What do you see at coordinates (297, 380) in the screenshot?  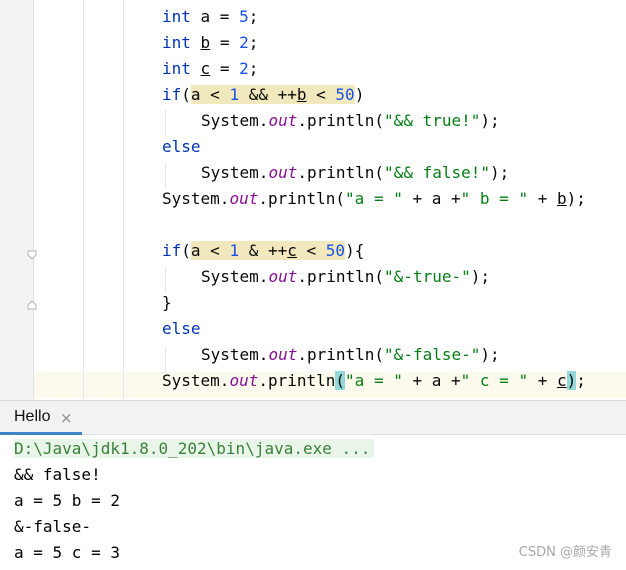 I see `code-token: .println` at bounding box center [297, 380].